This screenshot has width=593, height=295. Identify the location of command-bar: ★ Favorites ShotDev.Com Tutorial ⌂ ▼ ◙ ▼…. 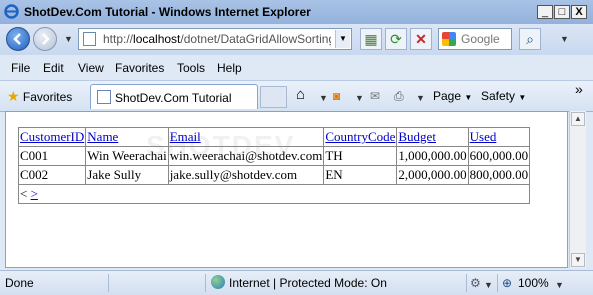
(296, 96).